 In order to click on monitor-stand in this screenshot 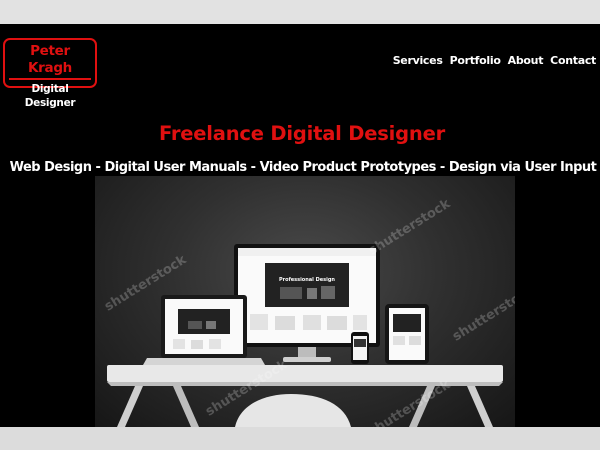, I will do `click(307, 352)`.